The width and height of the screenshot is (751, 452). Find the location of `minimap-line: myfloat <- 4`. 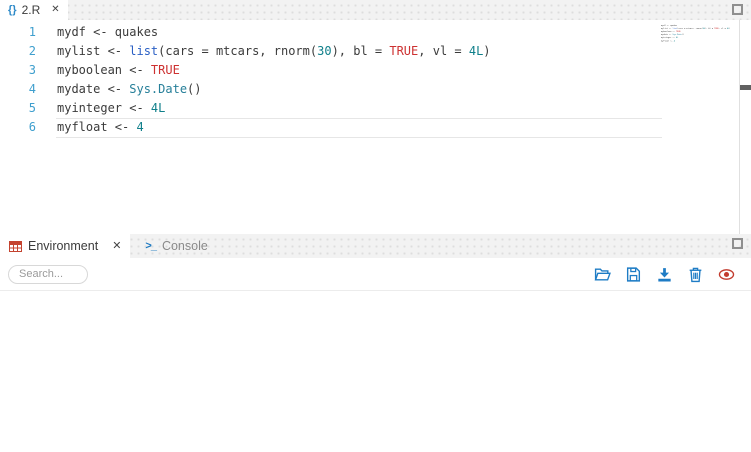

minimap-line: myfloat <- 4 is located at coordinates (699, 40).